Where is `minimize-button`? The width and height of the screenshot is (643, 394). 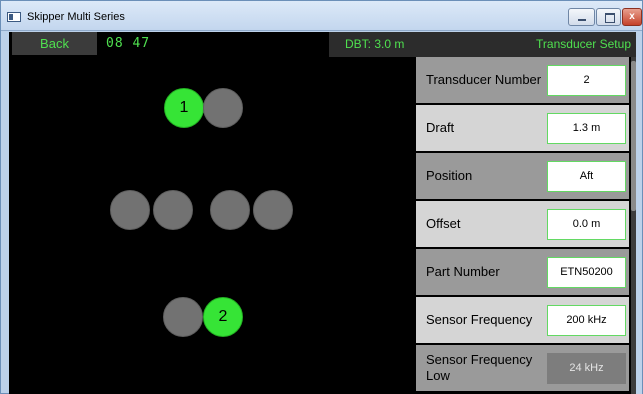 minimize-button is located at coordinates (581, 17).